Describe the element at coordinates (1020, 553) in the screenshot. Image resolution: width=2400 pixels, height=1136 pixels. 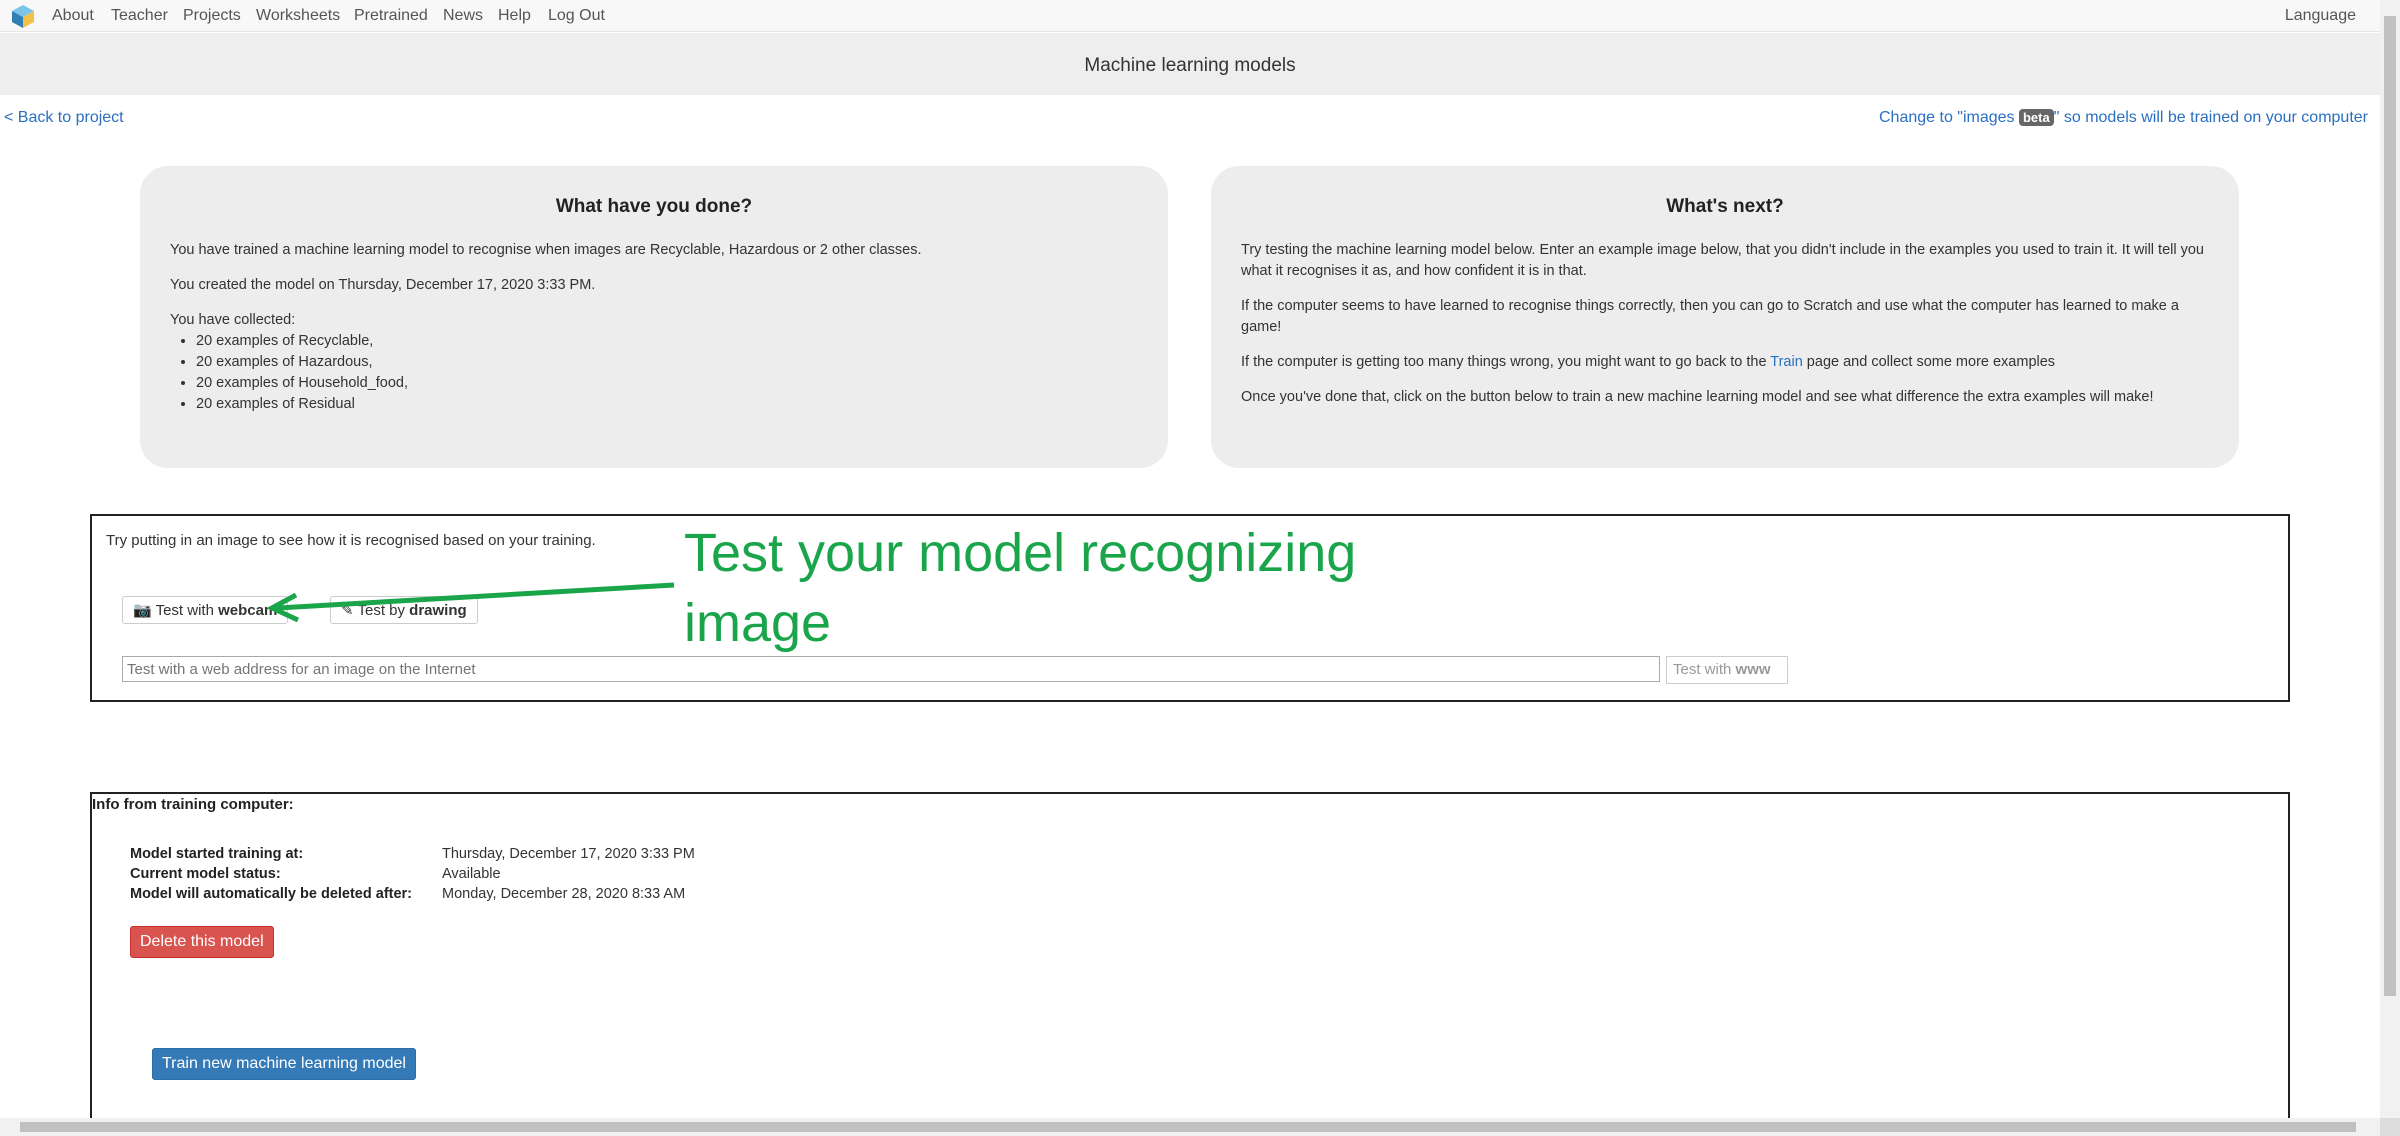
I see `annotation-line-1: Test your model recognizing` at that location.